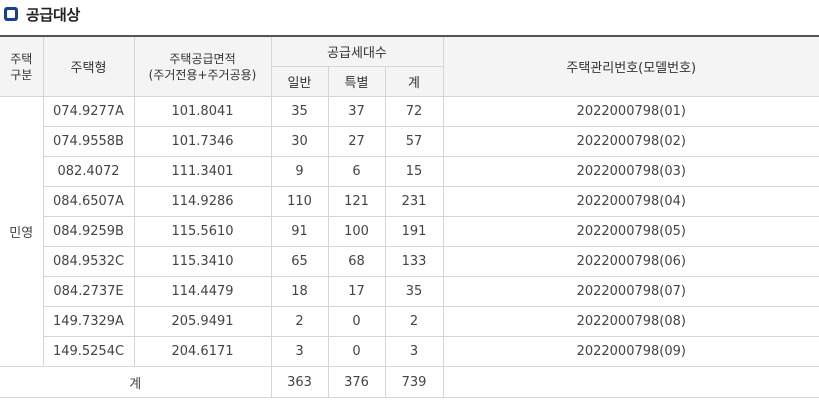 The width and height of the screenshot is (819, 403). I want to click on special-cell: 121, so click(356, 201).